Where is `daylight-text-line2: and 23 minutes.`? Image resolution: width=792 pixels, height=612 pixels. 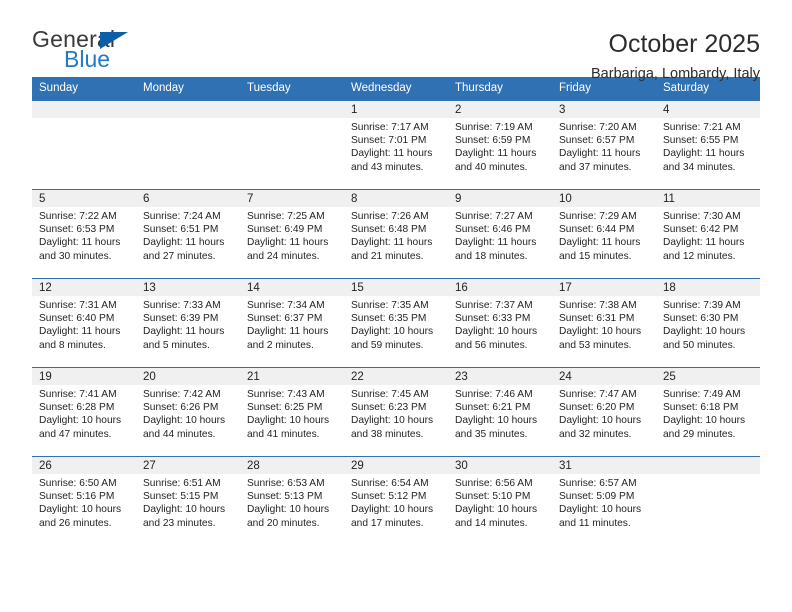
daylight-text-line2: and 23 minutes. is located at coordinates (179, 523).